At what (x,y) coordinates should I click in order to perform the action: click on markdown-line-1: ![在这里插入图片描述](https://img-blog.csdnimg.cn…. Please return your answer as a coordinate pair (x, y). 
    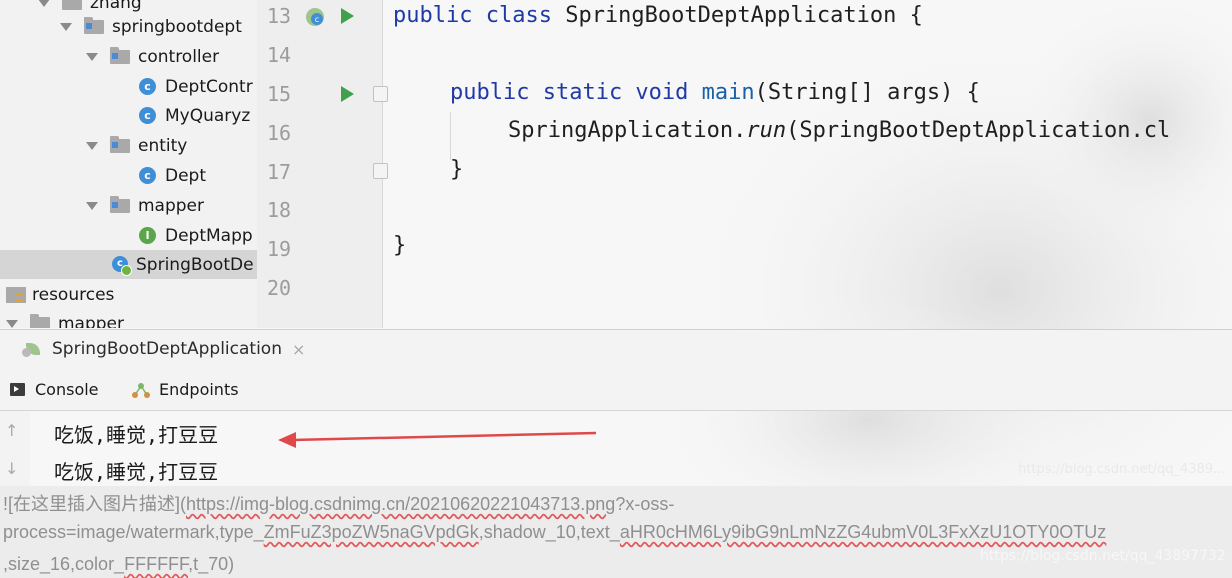
    Looking at the image, I should click on (339, 504).